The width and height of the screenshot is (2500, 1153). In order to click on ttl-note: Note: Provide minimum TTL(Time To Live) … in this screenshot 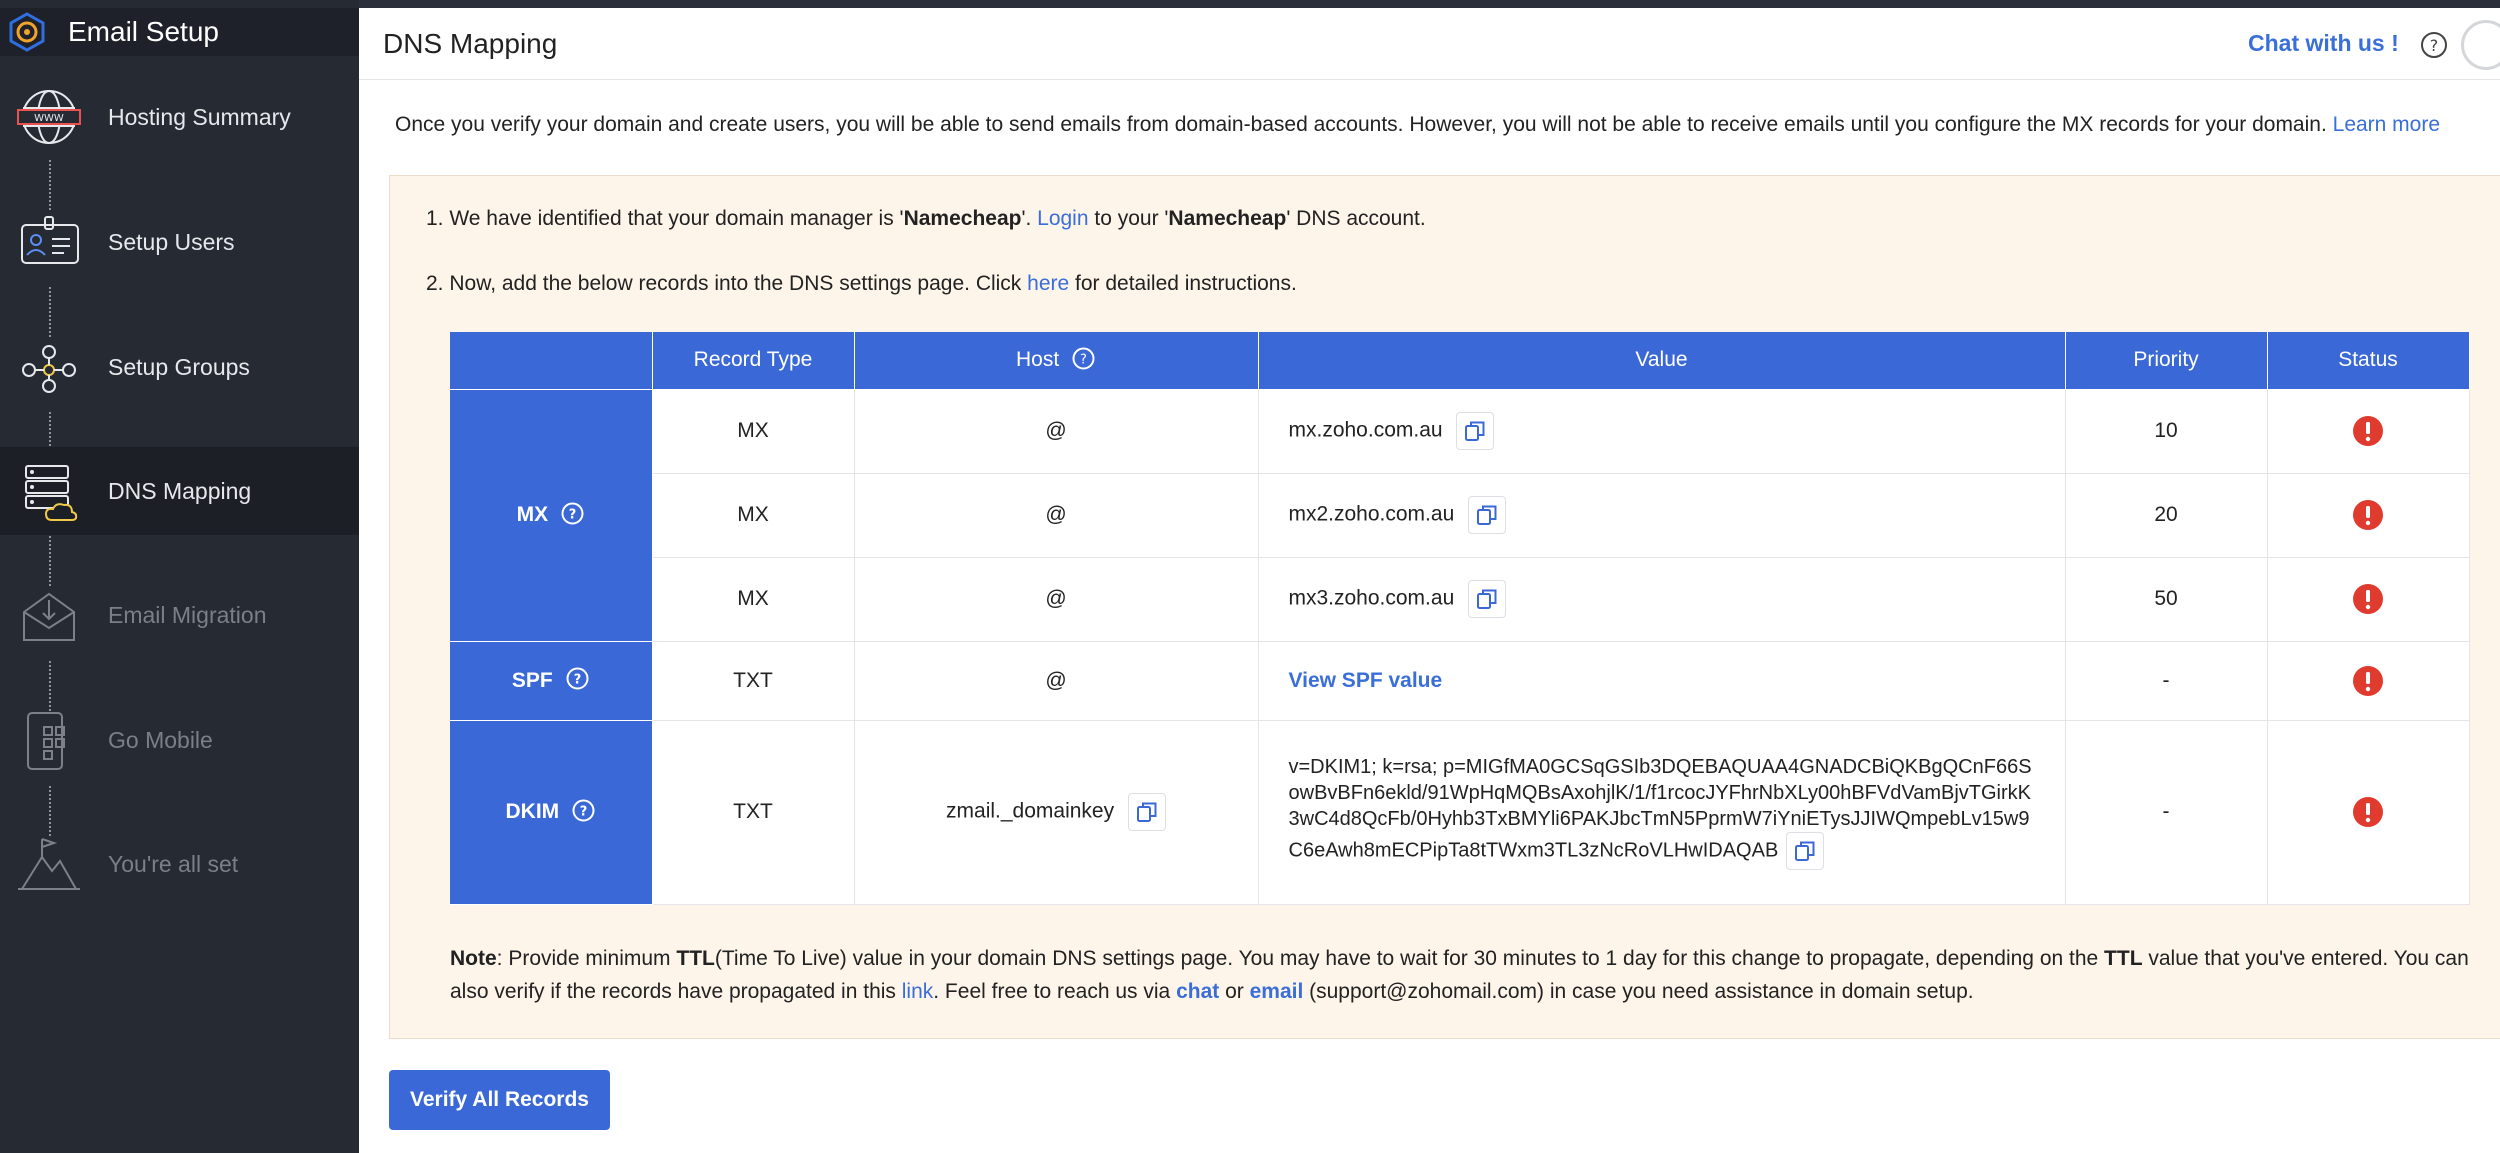, I will do `click(1460, 975)`.